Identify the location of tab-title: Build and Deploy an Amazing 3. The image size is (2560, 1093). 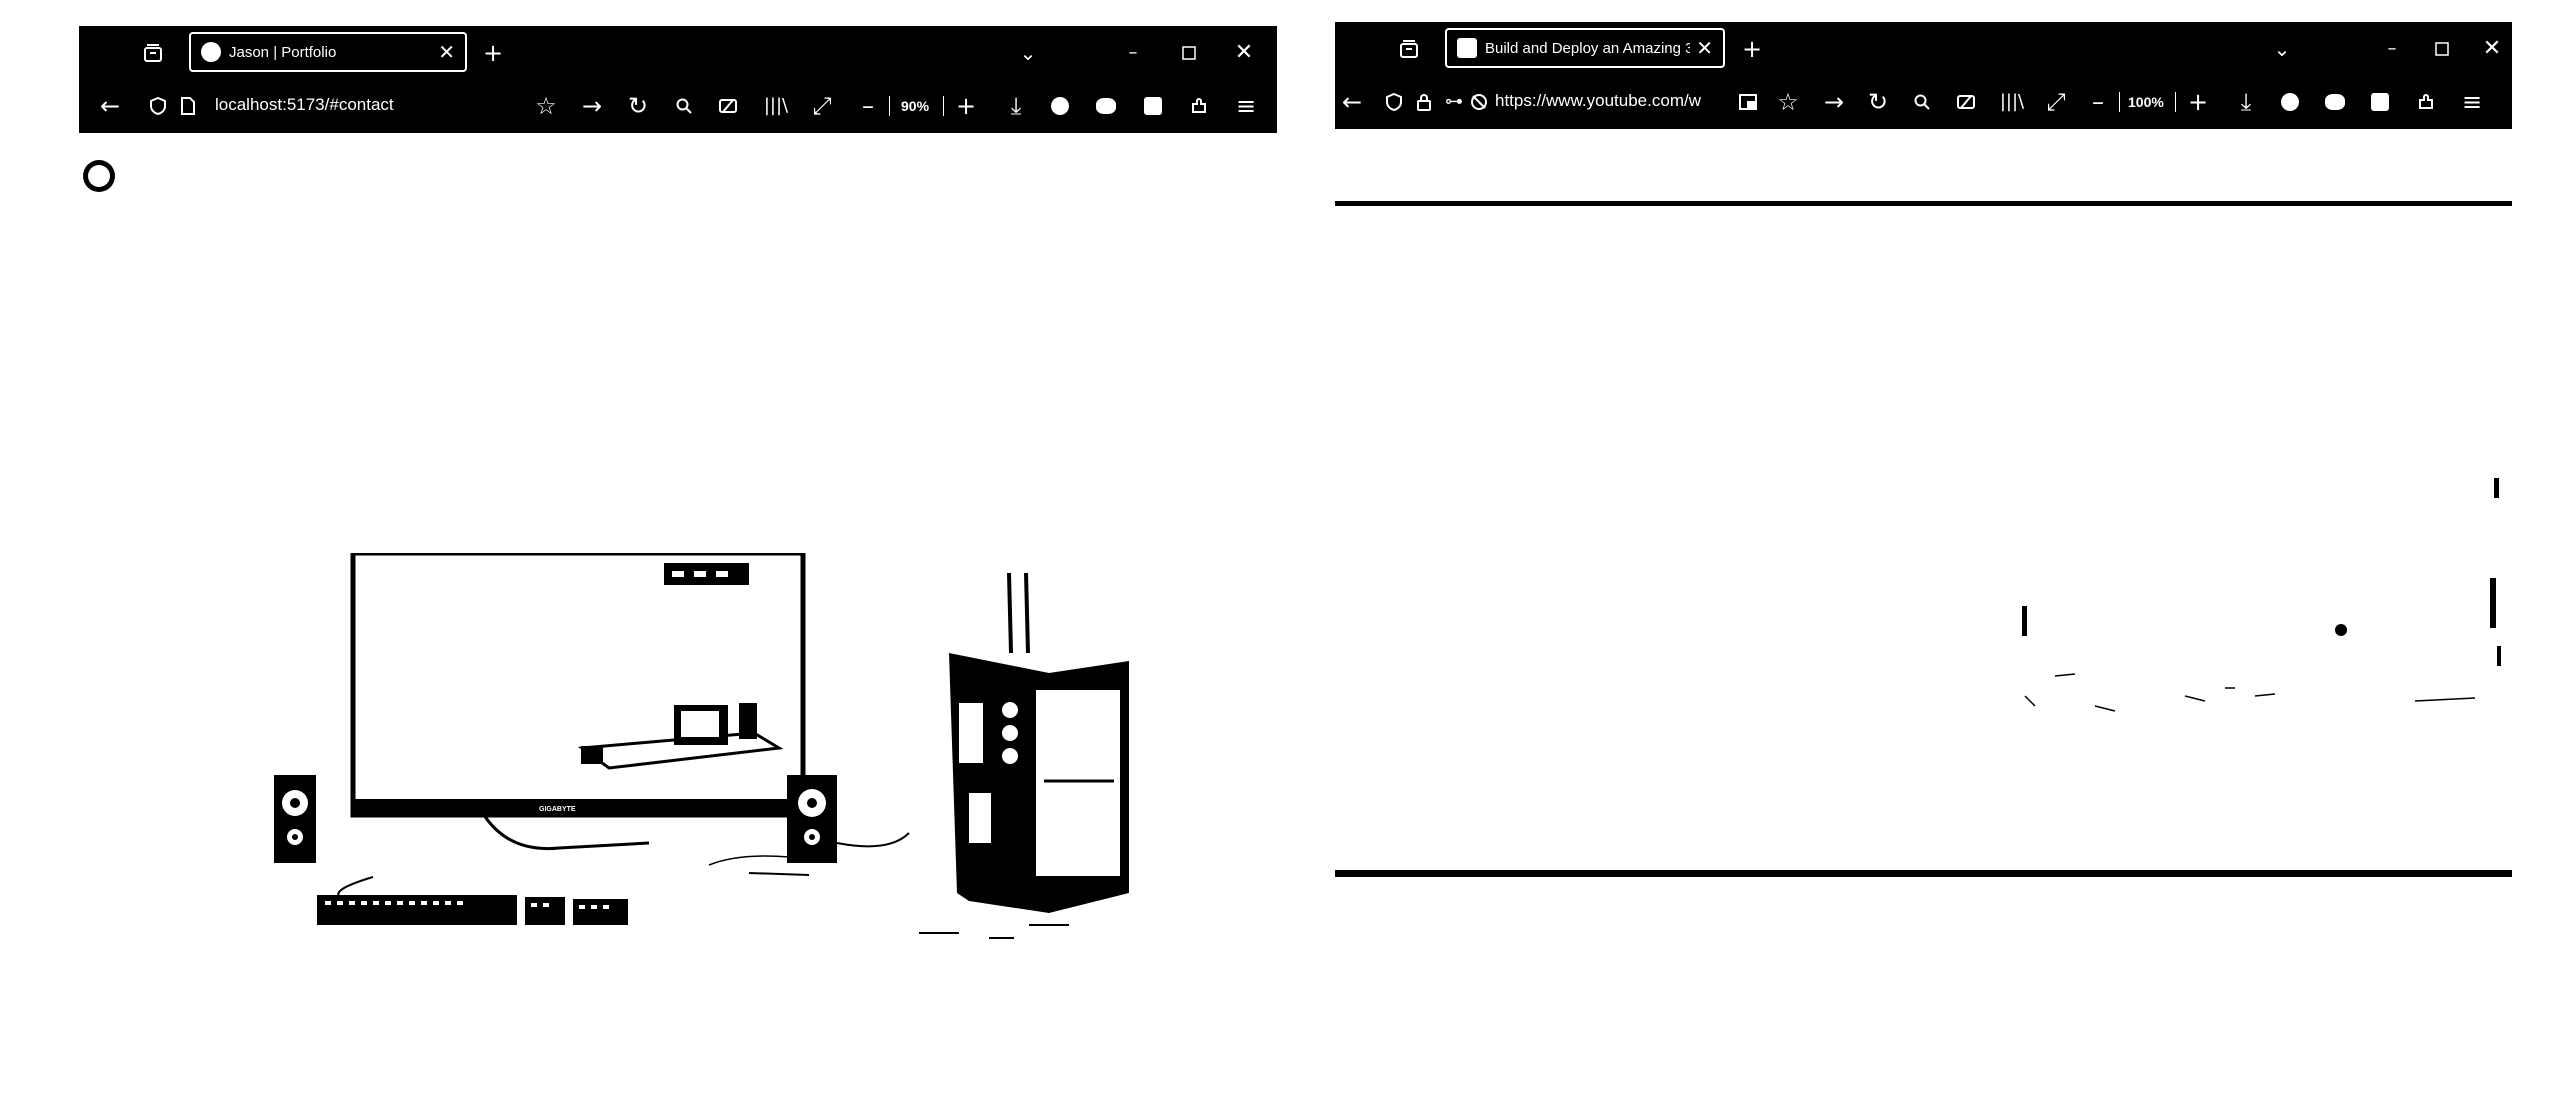
(1588, 48).